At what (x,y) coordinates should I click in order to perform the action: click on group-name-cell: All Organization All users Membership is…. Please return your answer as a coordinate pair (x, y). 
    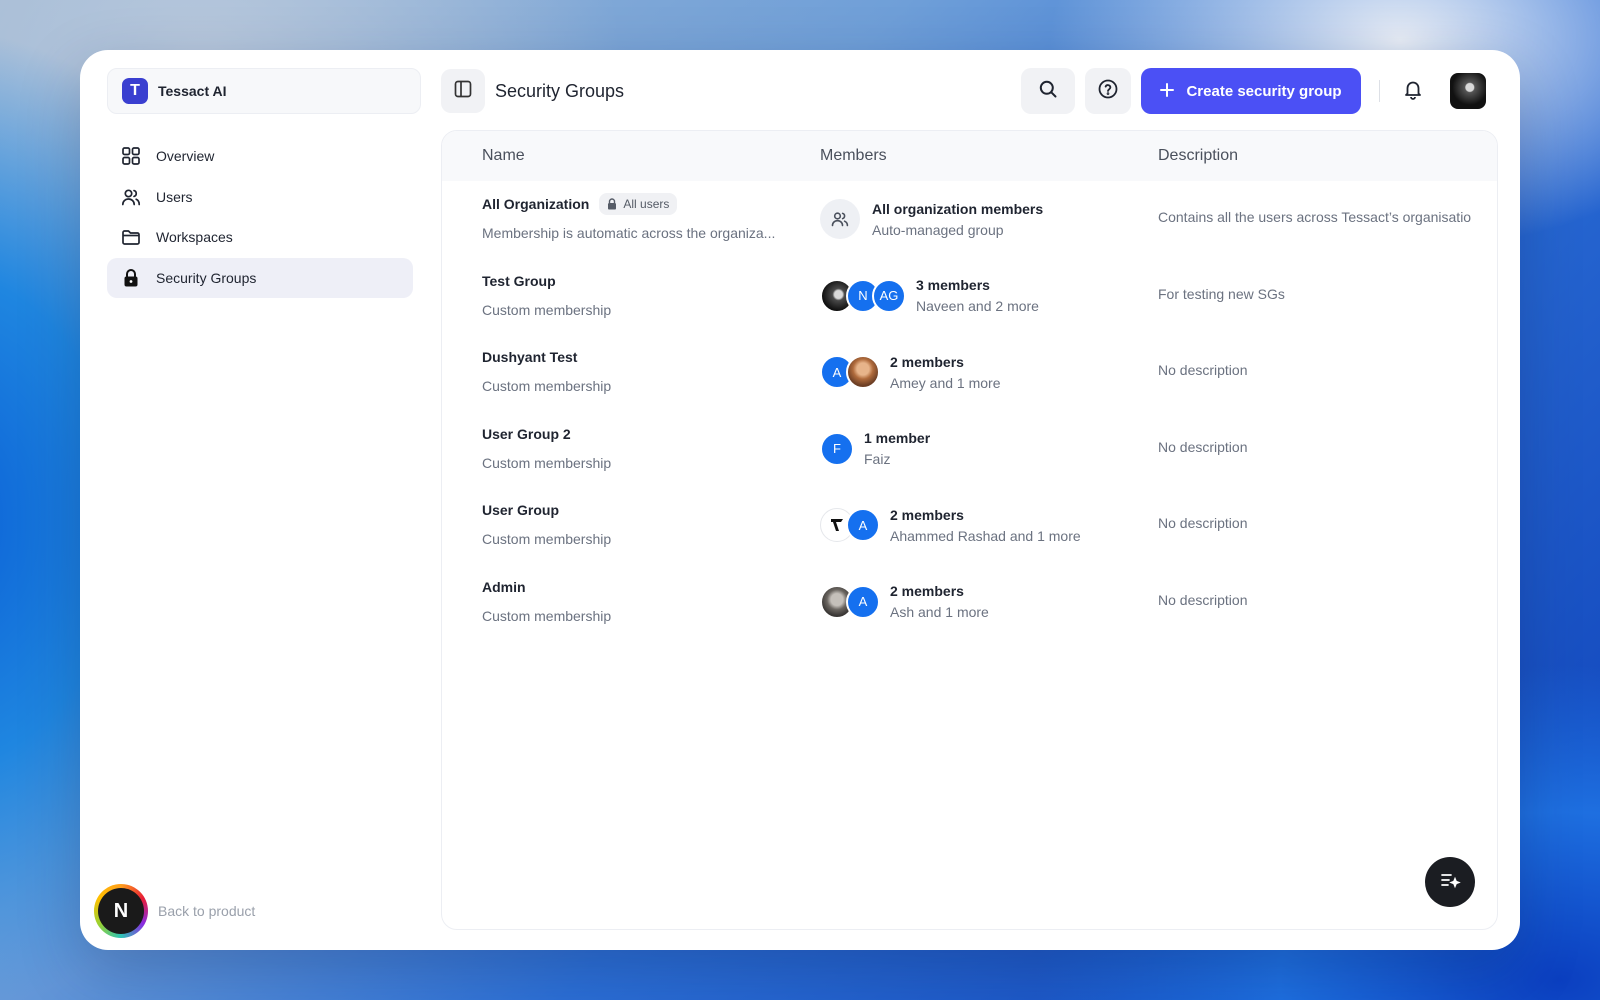
    Looking at the image, I should click on (642, 217).